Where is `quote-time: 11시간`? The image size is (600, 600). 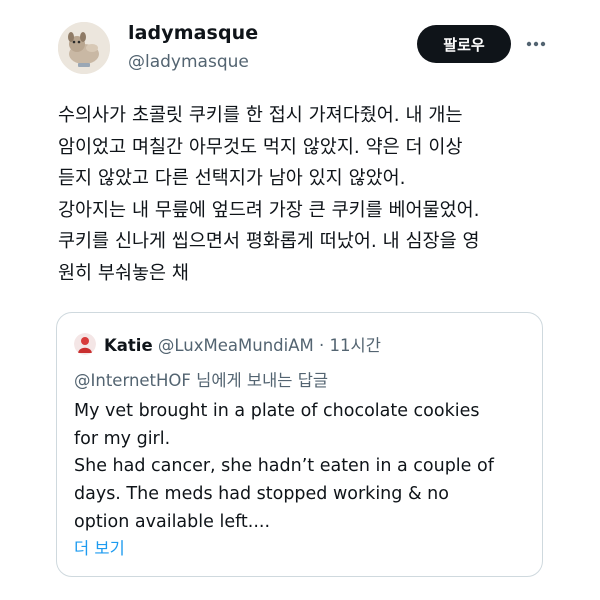 quote-time: 11시간 is located at coordinates (355, 345).